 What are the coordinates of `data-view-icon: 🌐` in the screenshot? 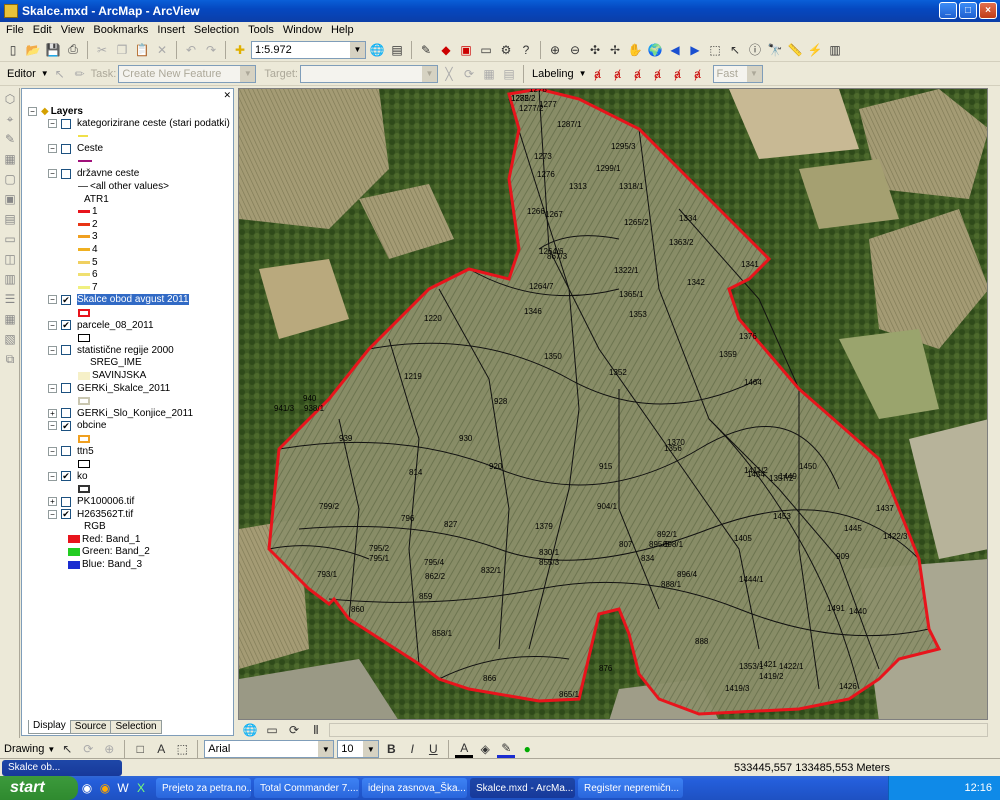 It's located at (250, 730).